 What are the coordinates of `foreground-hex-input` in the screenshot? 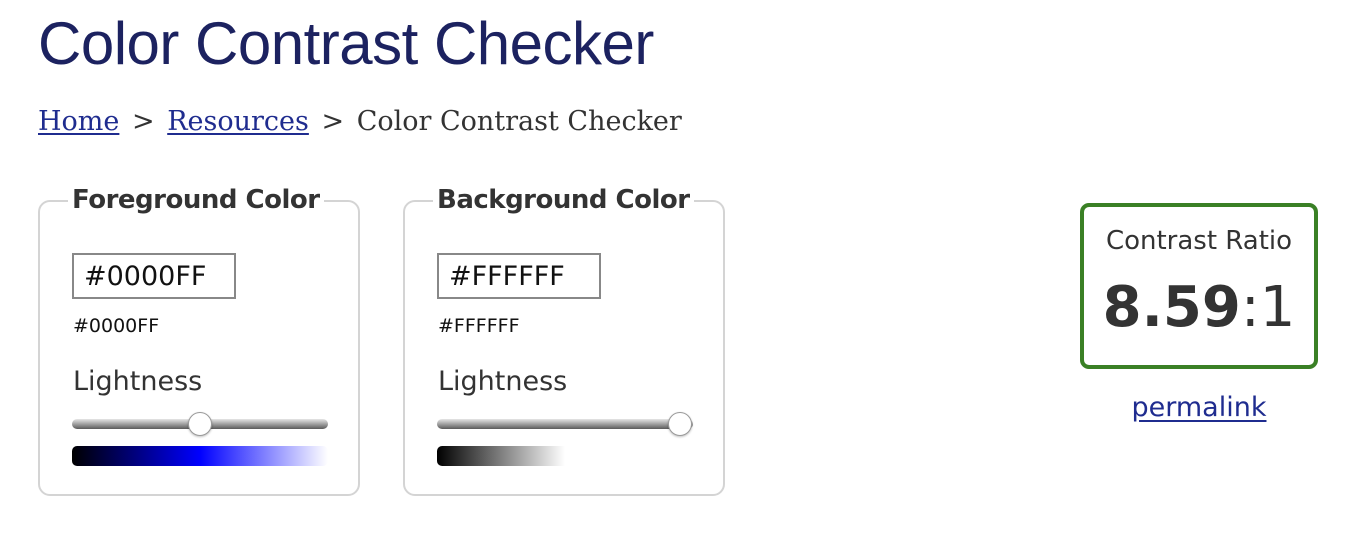 It's located at (154, 276).